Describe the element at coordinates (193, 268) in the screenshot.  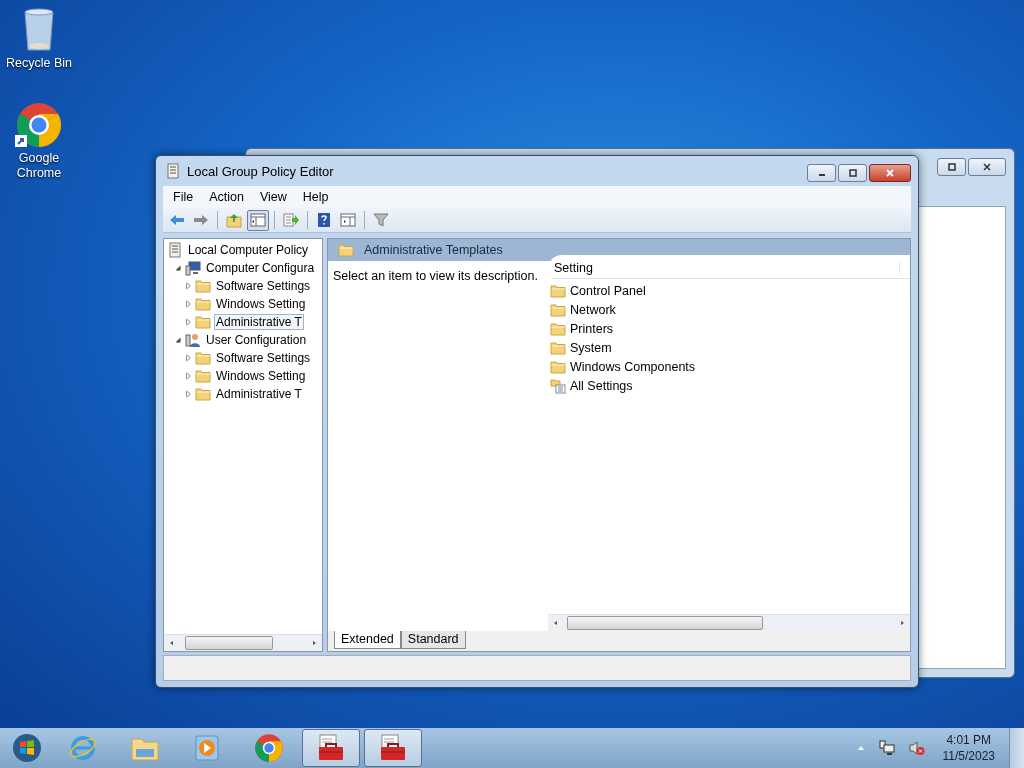
I see `computer-icon` at that location.